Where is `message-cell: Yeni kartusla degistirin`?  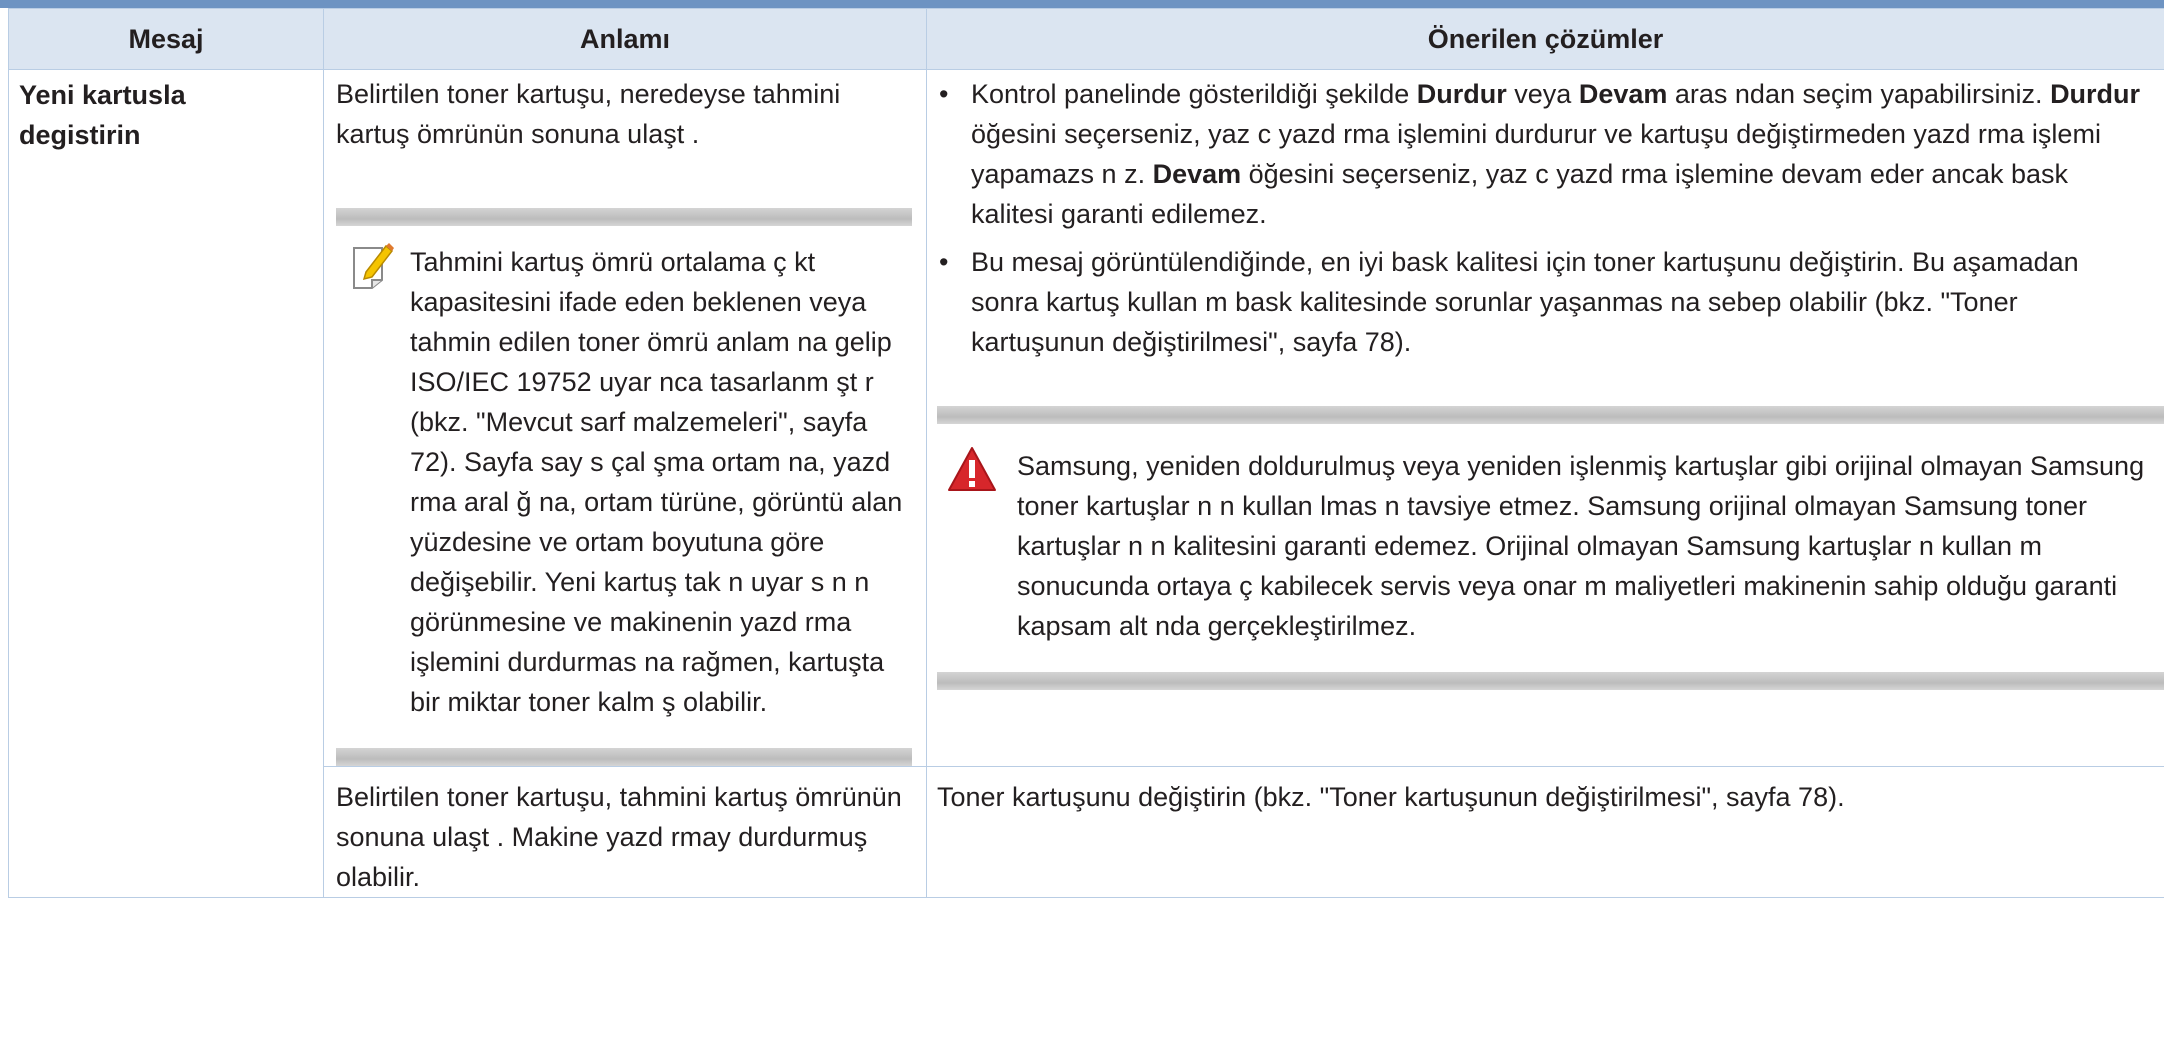 message-cell: Yeni kartusla degistirin is located at coordinates (166, 483).